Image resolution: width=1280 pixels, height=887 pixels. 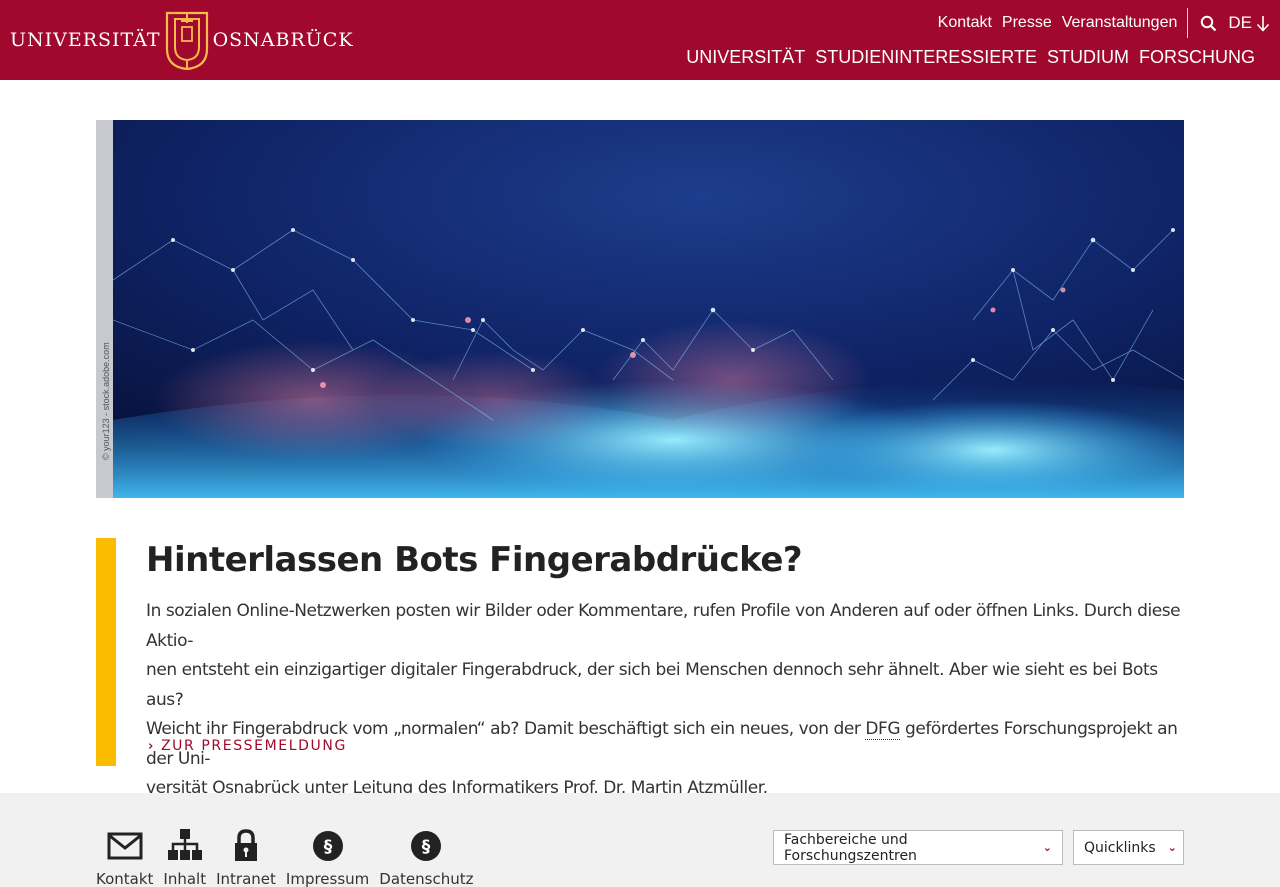 I want to click on footer-link-label: Intranet, so click(x=246, y=878).